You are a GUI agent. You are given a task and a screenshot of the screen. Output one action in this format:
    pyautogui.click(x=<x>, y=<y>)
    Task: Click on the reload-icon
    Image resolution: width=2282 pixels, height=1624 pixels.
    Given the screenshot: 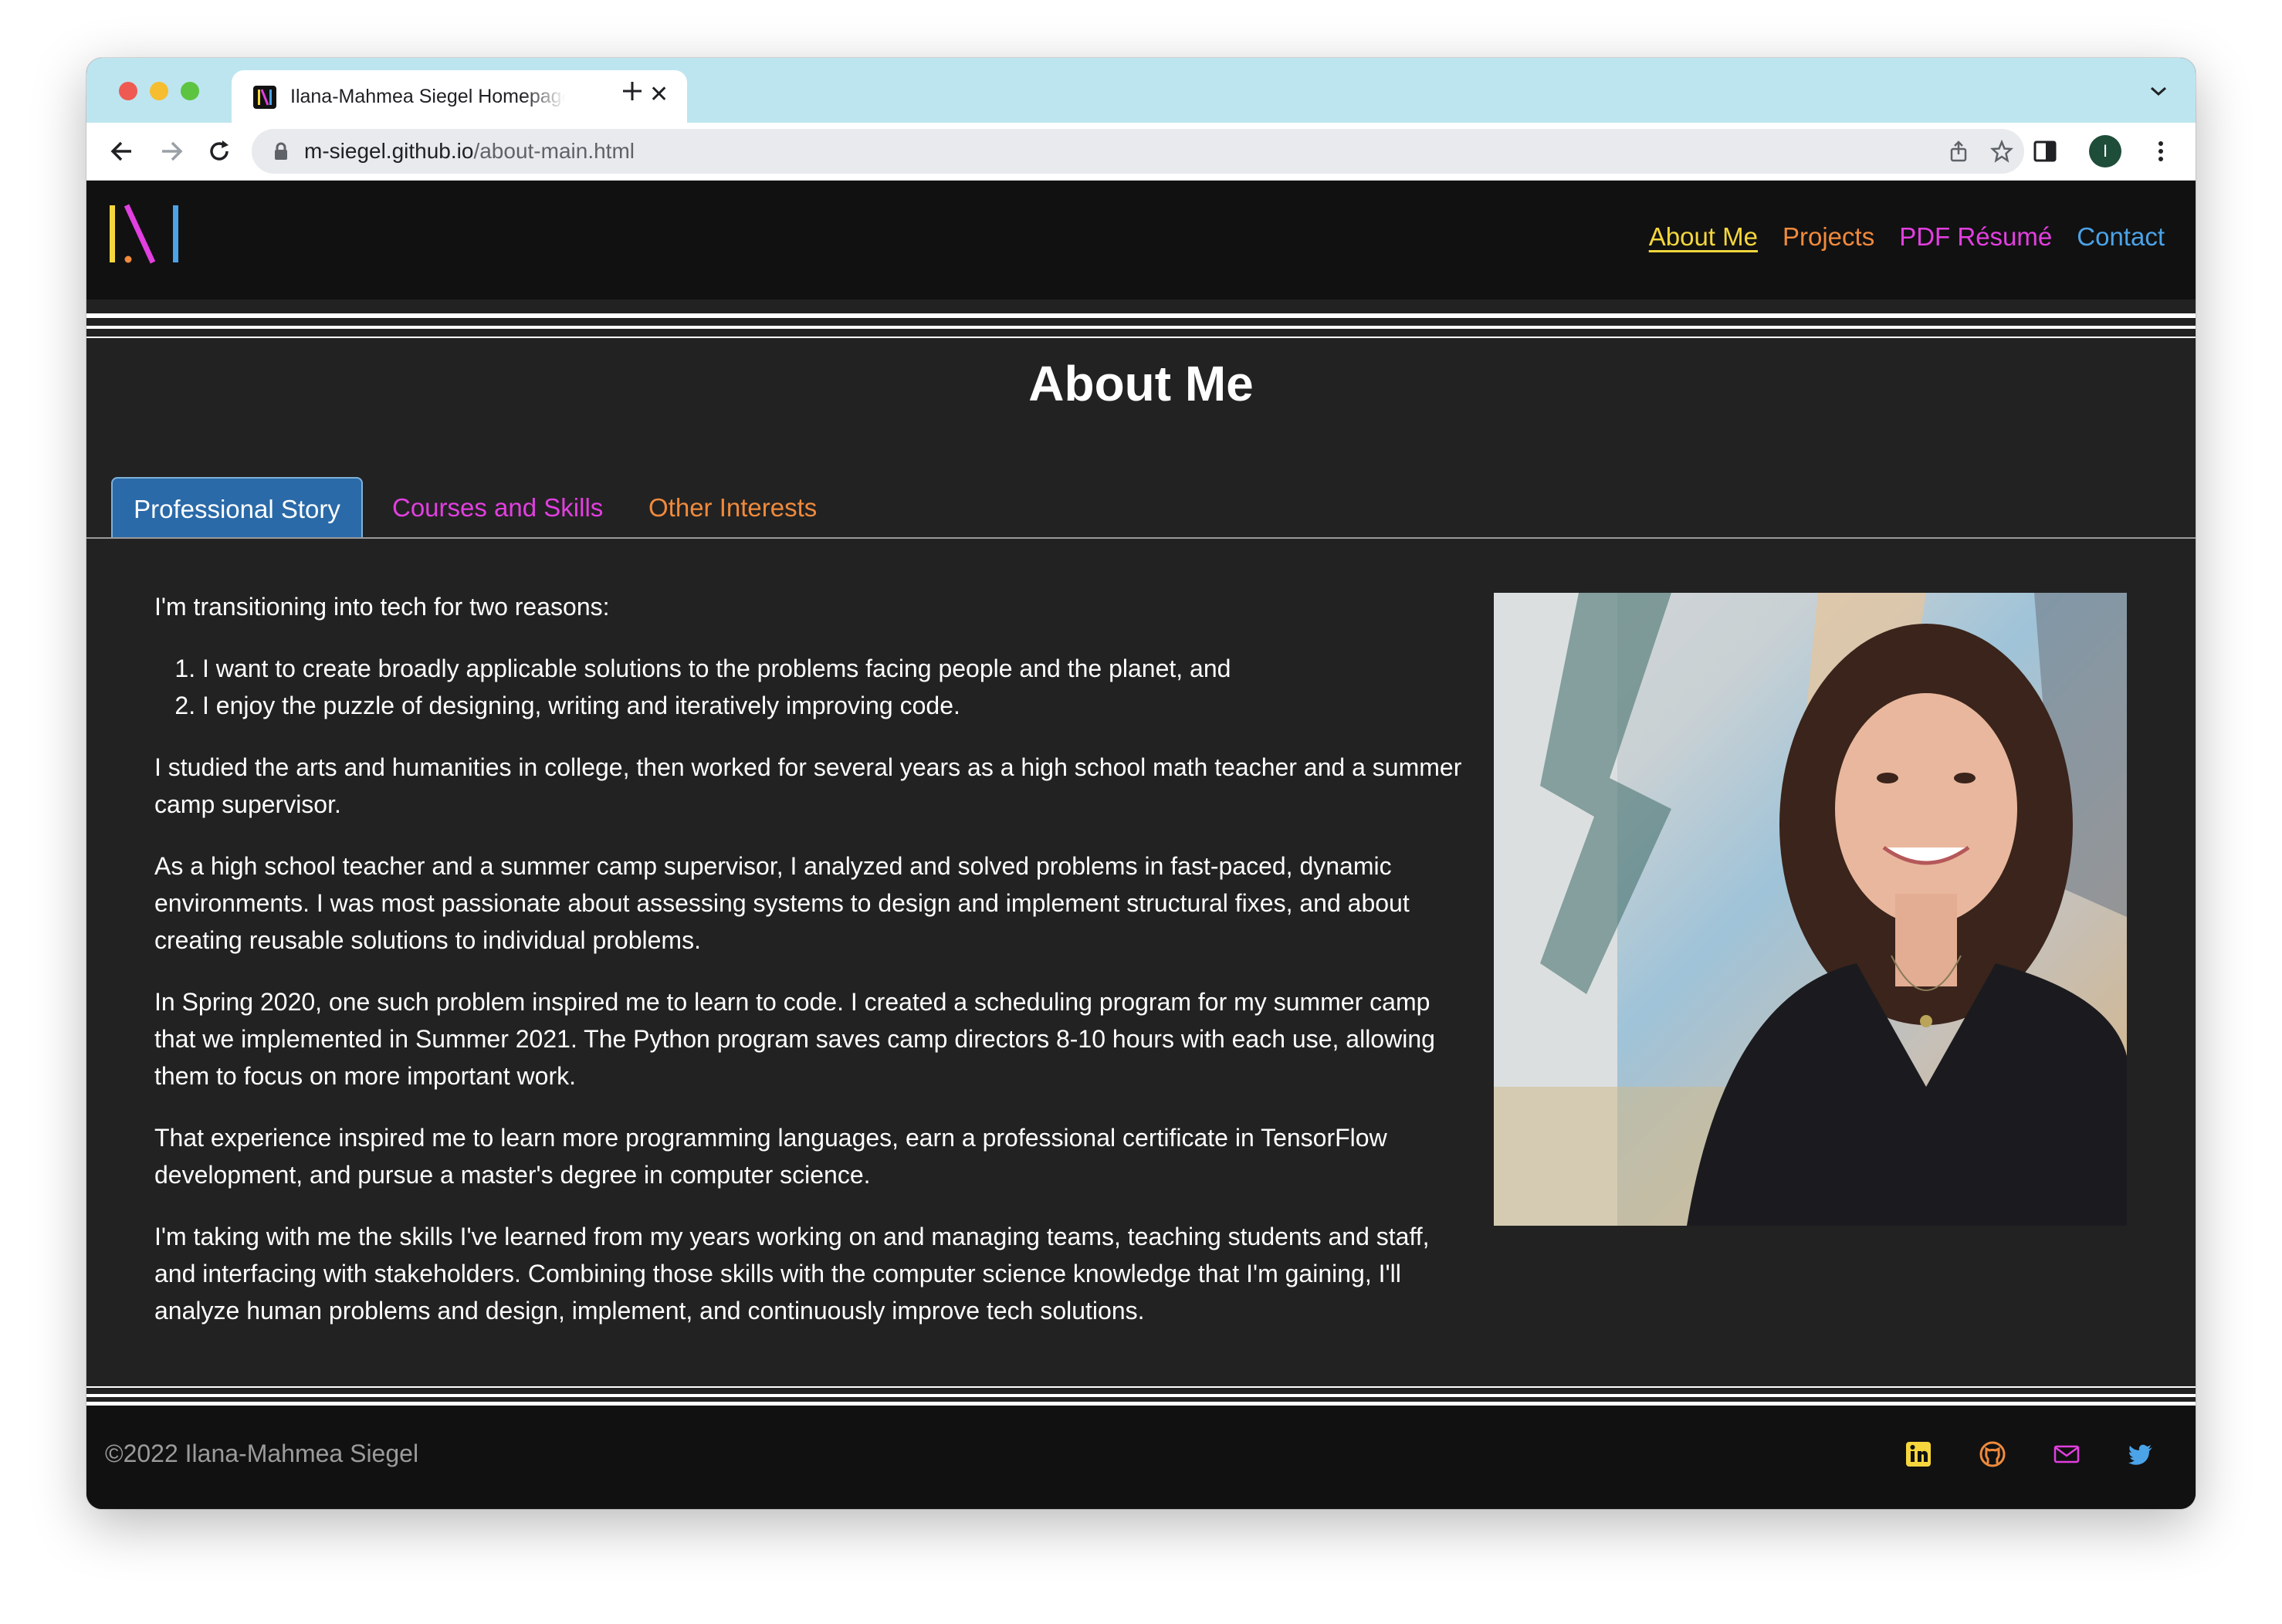 What is the action you would take?
    pyautogui.click(x=219, y=151)
    